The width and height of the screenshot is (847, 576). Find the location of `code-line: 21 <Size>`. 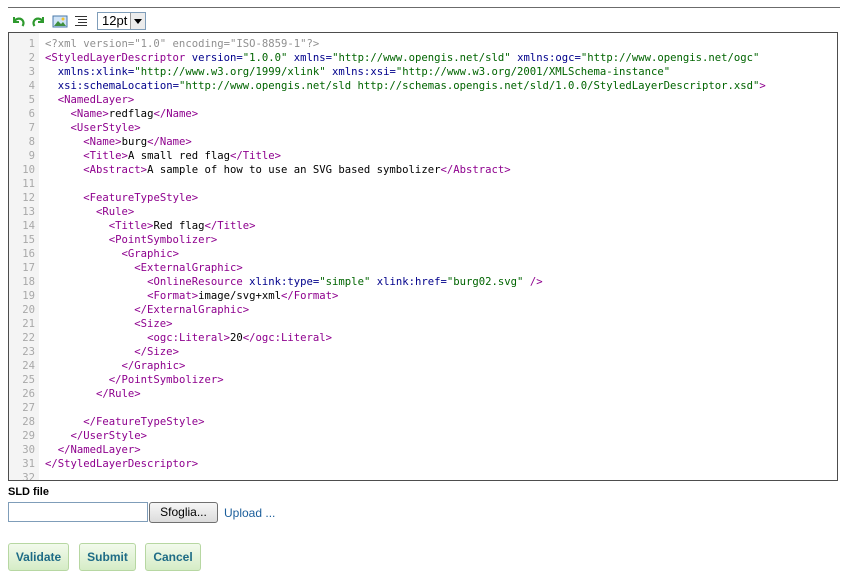

code-line: 21 <Size> is located at coordinates (423, 324).